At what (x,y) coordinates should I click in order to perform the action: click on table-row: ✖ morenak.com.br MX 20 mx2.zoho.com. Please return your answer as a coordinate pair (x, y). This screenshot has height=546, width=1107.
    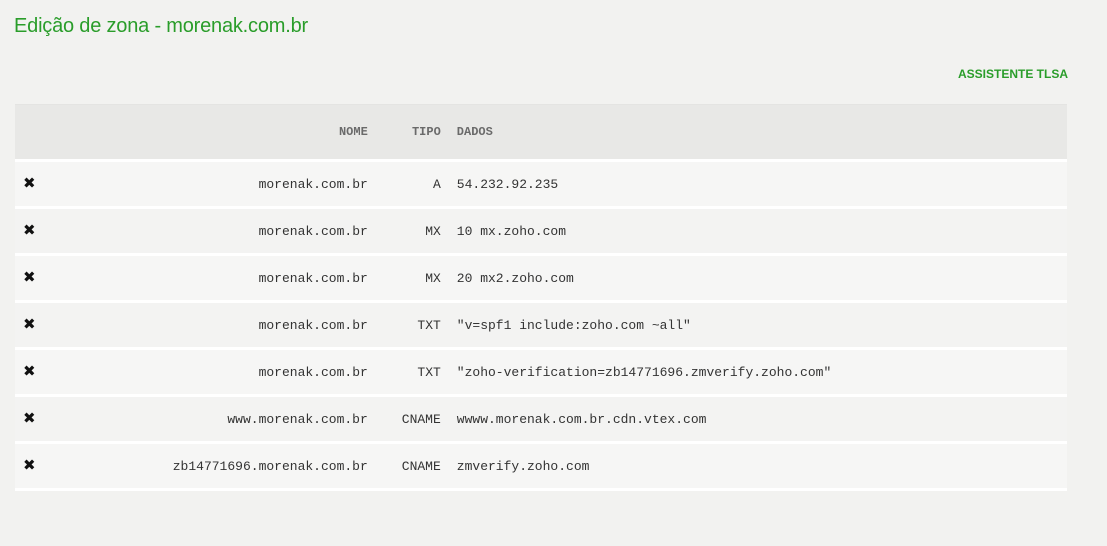
    Looking at the image, I should click on (541, 278).